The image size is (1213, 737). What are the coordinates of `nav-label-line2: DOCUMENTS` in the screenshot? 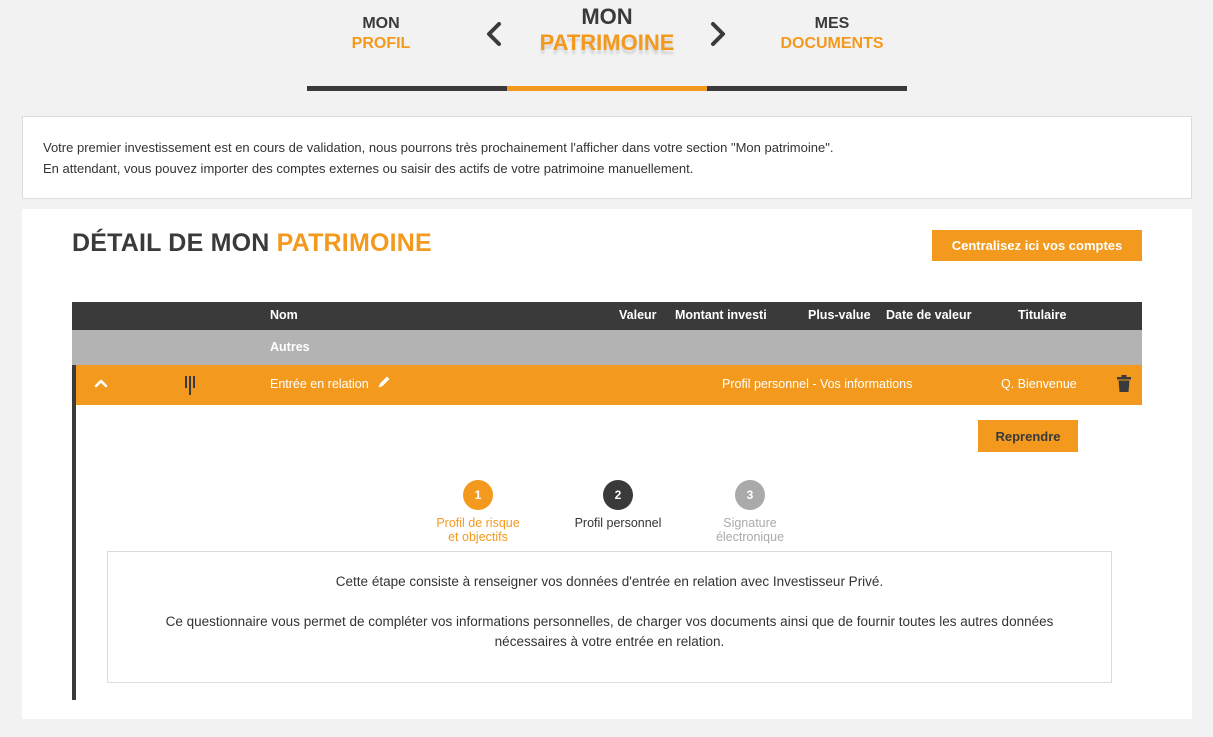 It's located at (832, 43).